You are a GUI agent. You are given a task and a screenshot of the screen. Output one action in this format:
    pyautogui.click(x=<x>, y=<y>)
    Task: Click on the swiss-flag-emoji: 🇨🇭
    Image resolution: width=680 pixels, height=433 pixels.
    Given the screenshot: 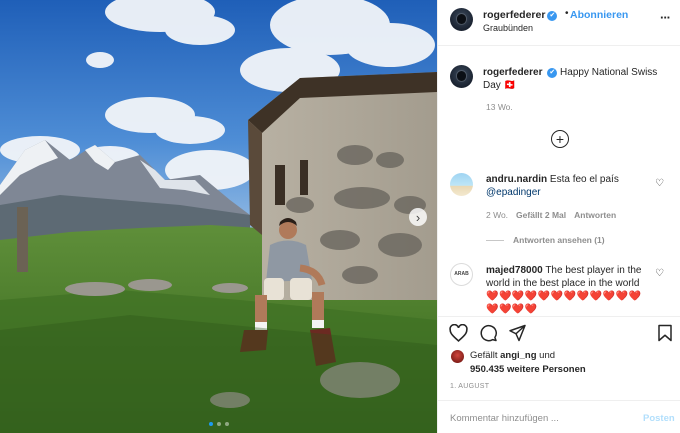 What is the action you would take?
    pyautogui.click(x=510, y=85)
    